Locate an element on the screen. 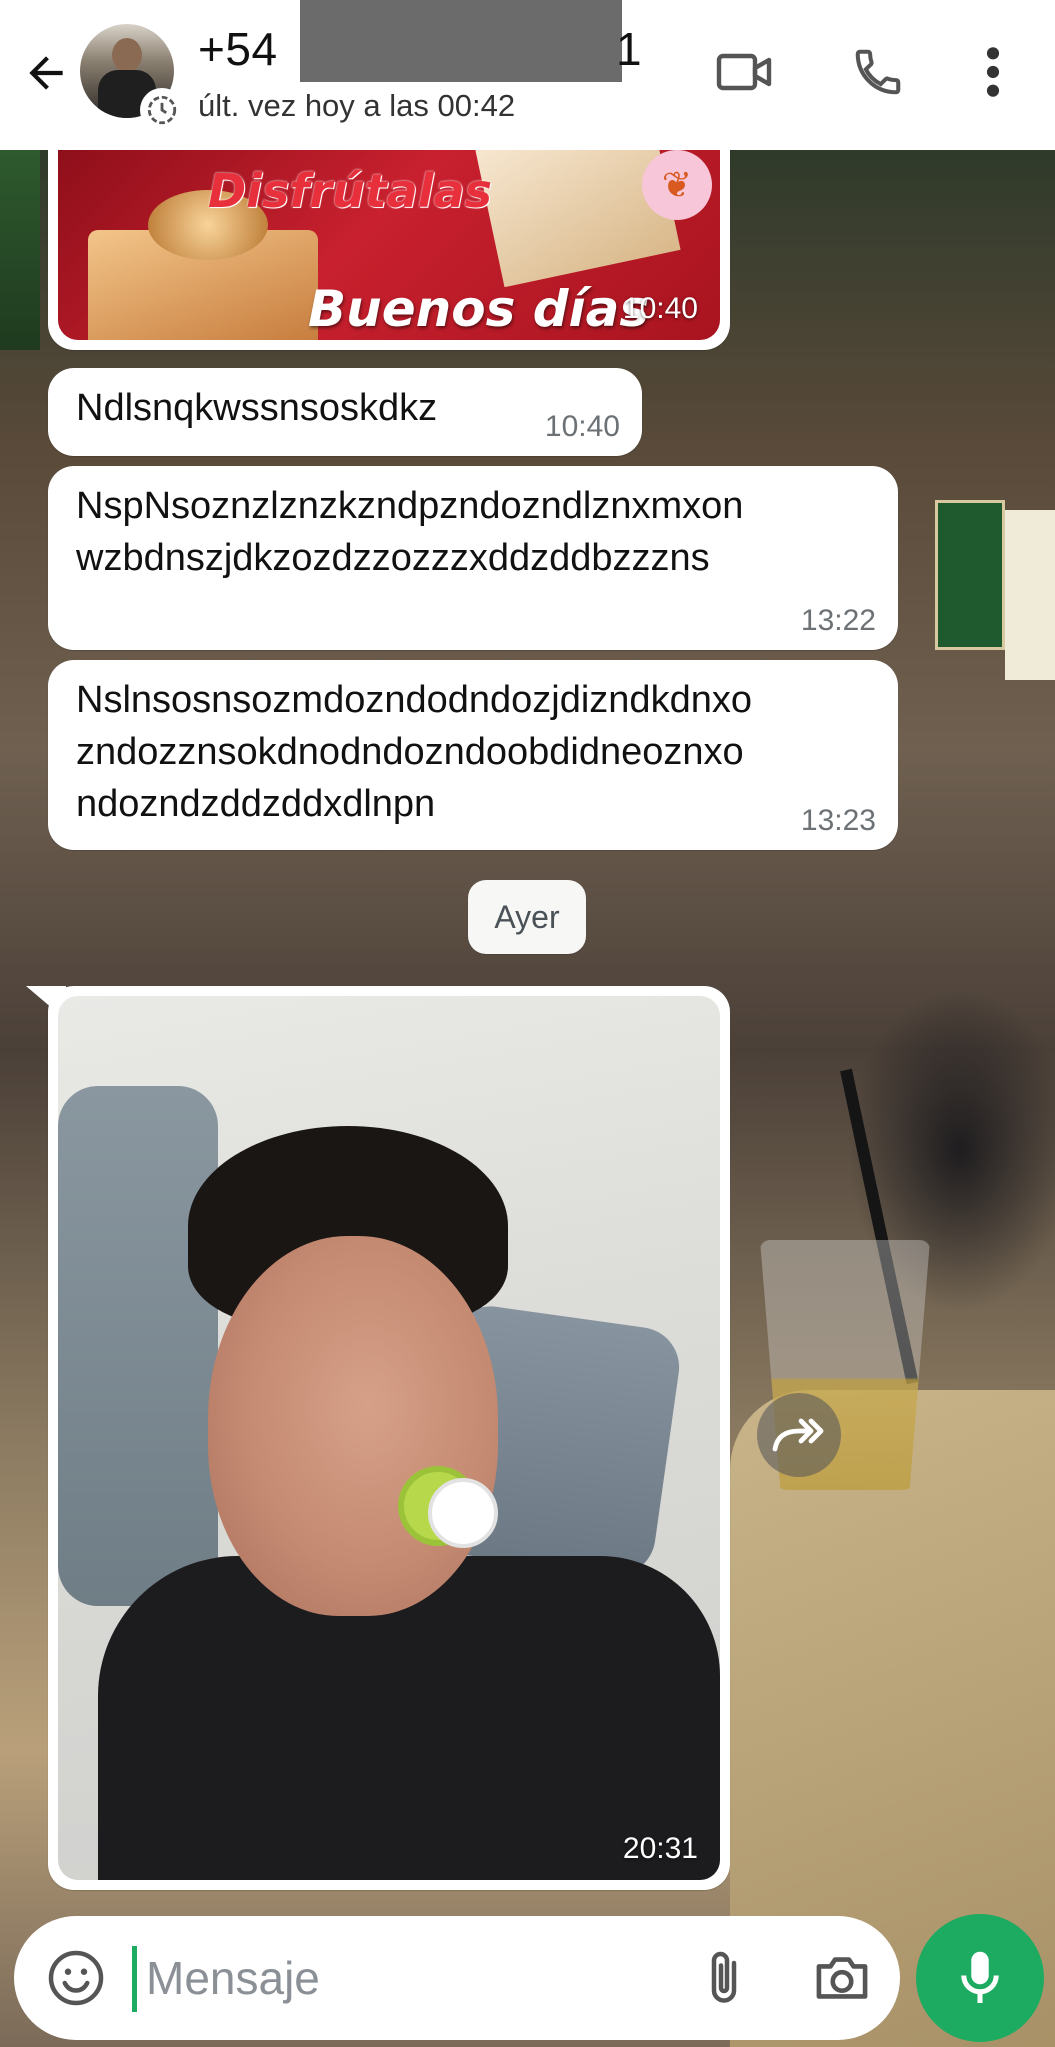 The height and width of the screenshot is (2047, 1055). attach-button is located at coordinates (724, 1978).